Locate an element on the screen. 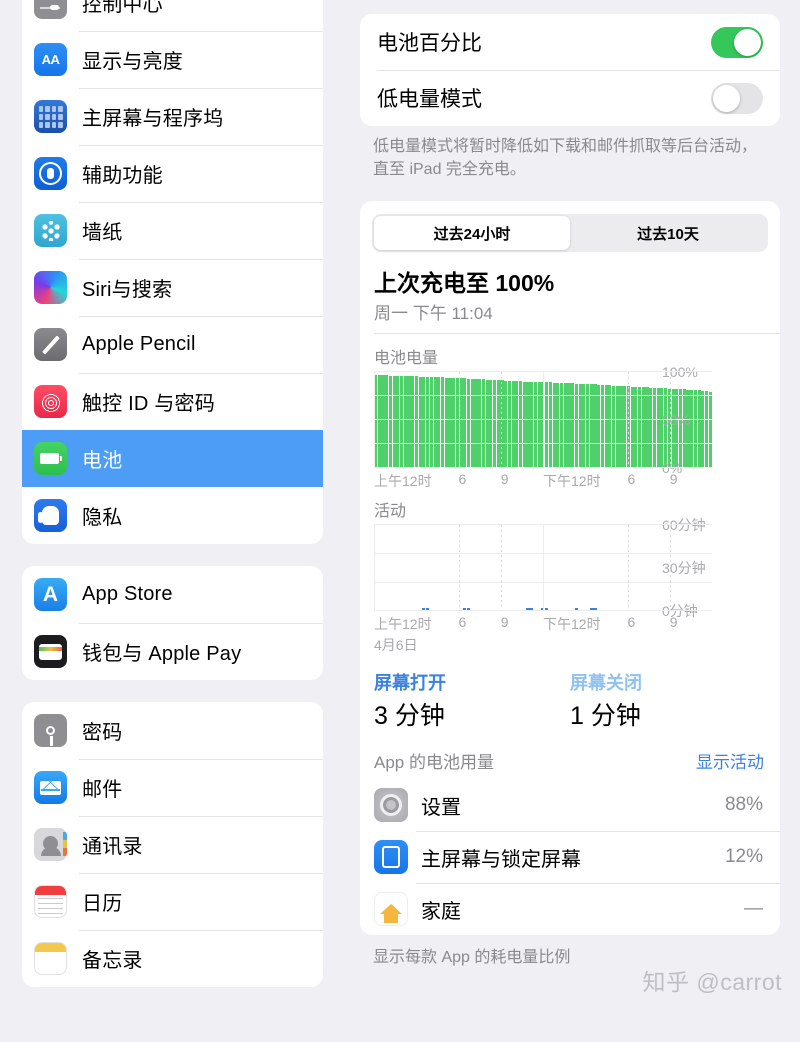 The image size is (800, 1042). app-usage-title: App 的电池用量 is located at coordinates (434, 763).